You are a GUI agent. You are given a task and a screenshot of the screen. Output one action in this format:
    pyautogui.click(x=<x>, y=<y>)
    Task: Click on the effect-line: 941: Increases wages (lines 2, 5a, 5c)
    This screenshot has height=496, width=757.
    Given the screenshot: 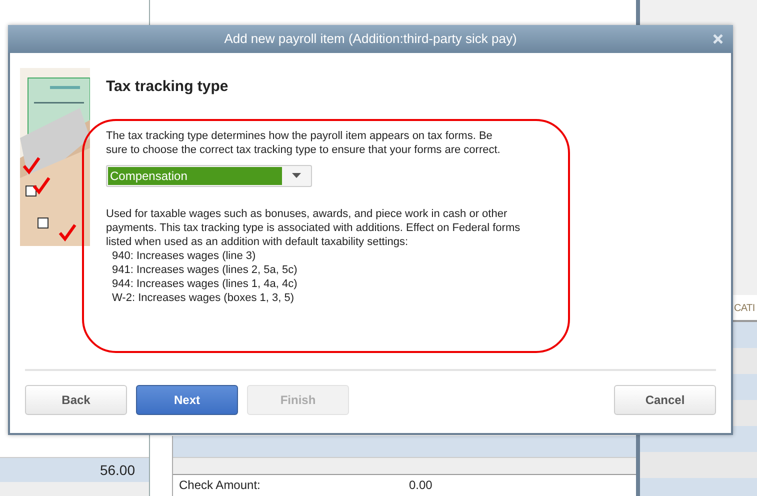 What is the action you would take?
    pyautogui.click(x=204, y=269)
    